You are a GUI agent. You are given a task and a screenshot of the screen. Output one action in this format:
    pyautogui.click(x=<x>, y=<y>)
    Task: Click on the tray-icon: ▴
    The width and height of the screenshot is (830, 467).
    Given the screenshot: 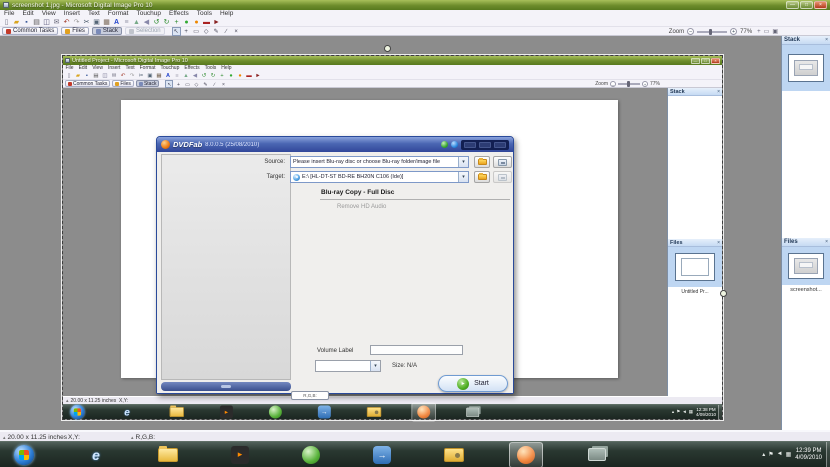 What is the action you would take?
    pyautogui.click(x=763, y=454)
    